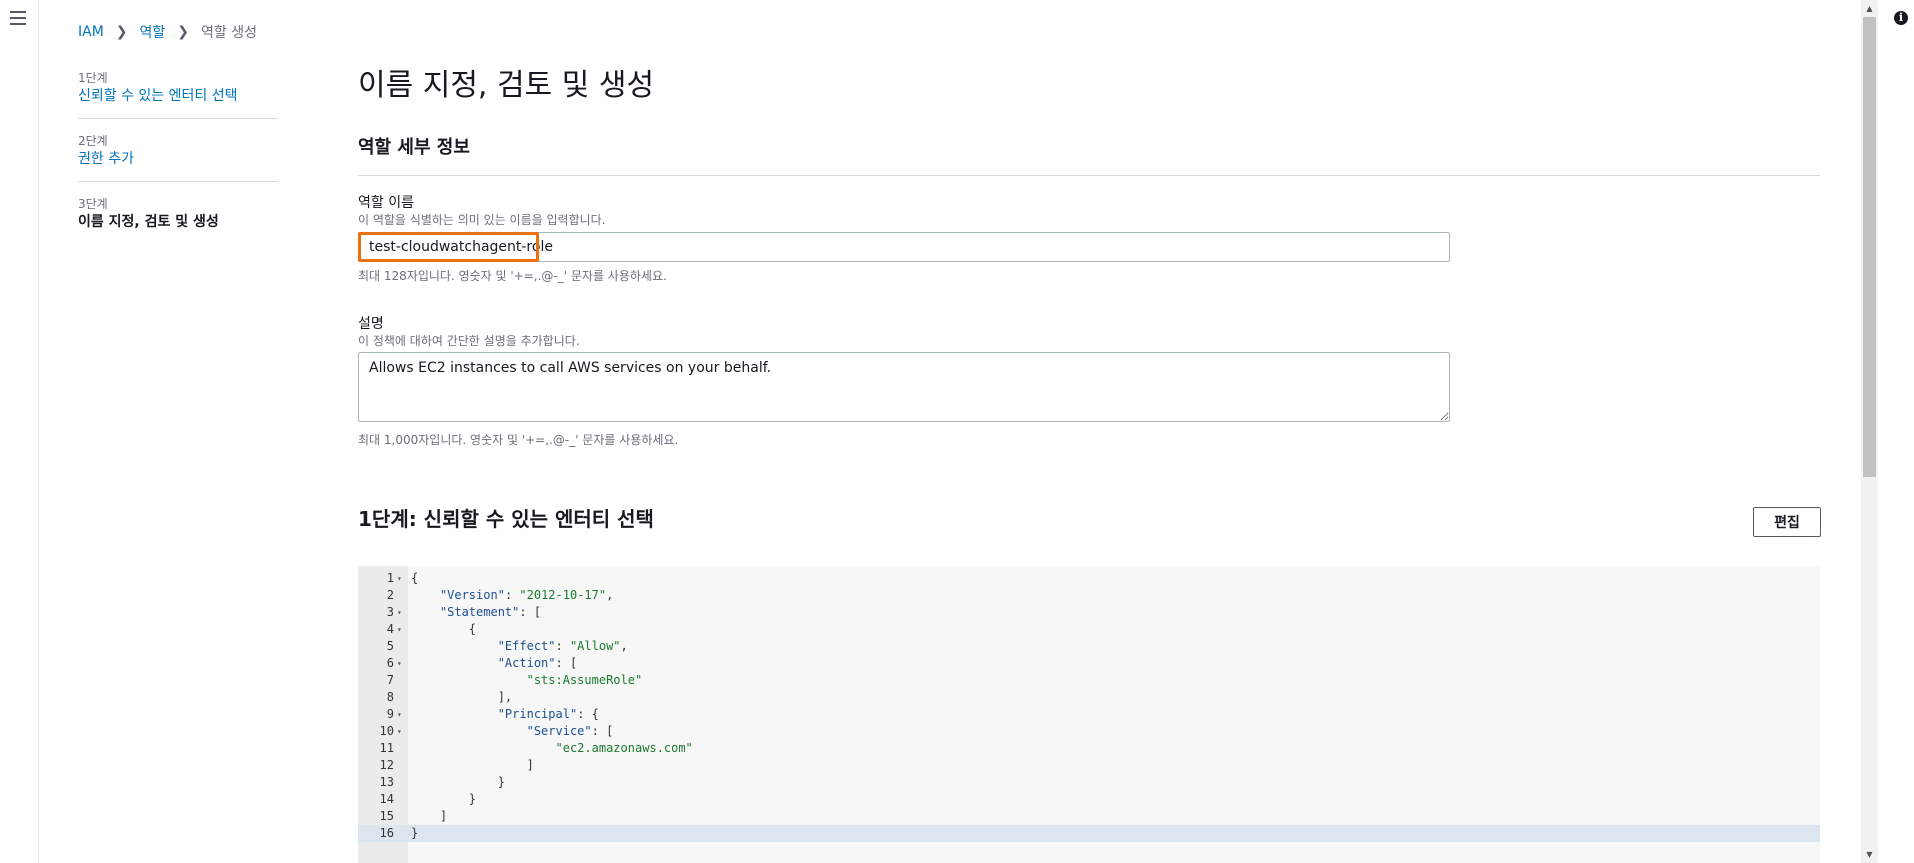 The height and width of the screenshot is (863, 1914). Describe the element at coordinates (390, 612) in the screenshot. I see `line-number: 3` at that location.